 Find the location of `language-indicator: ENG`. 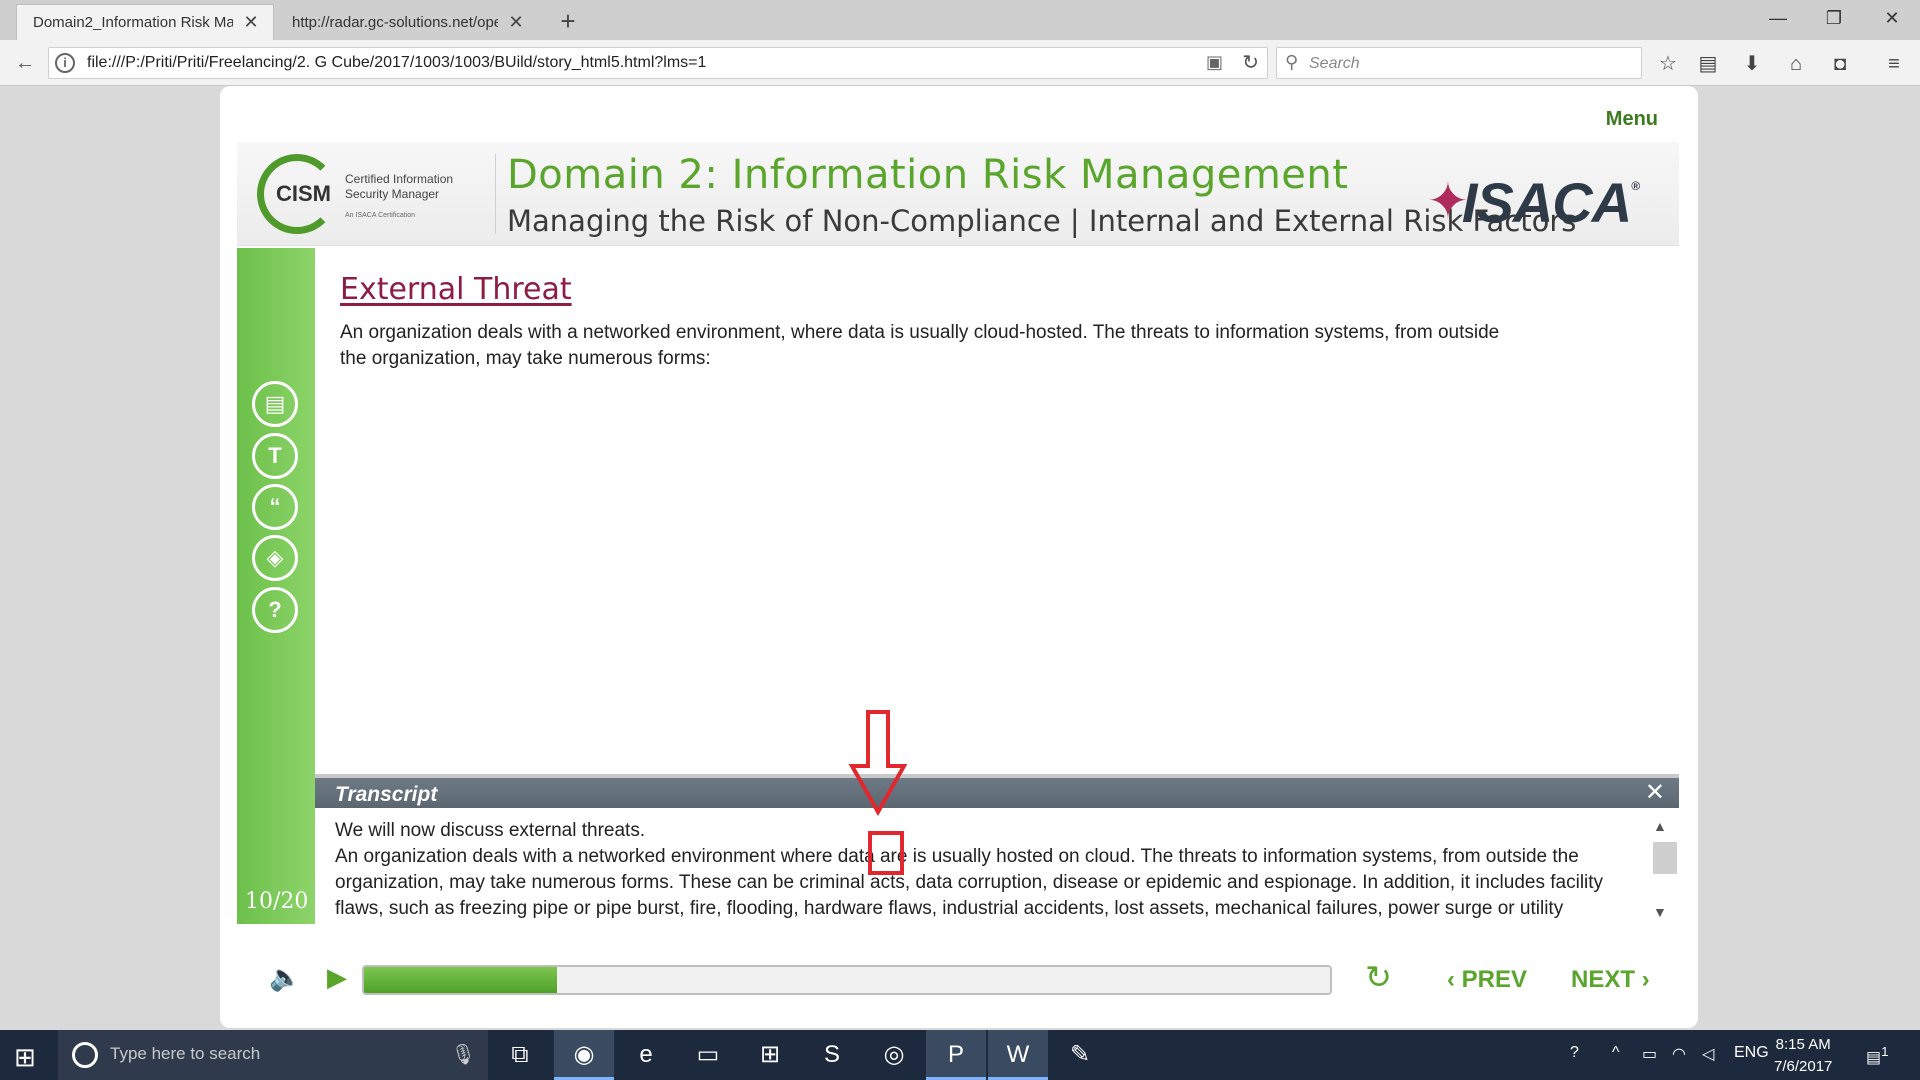

language-indicator: ENG is located at coordinates (1751, 1053).